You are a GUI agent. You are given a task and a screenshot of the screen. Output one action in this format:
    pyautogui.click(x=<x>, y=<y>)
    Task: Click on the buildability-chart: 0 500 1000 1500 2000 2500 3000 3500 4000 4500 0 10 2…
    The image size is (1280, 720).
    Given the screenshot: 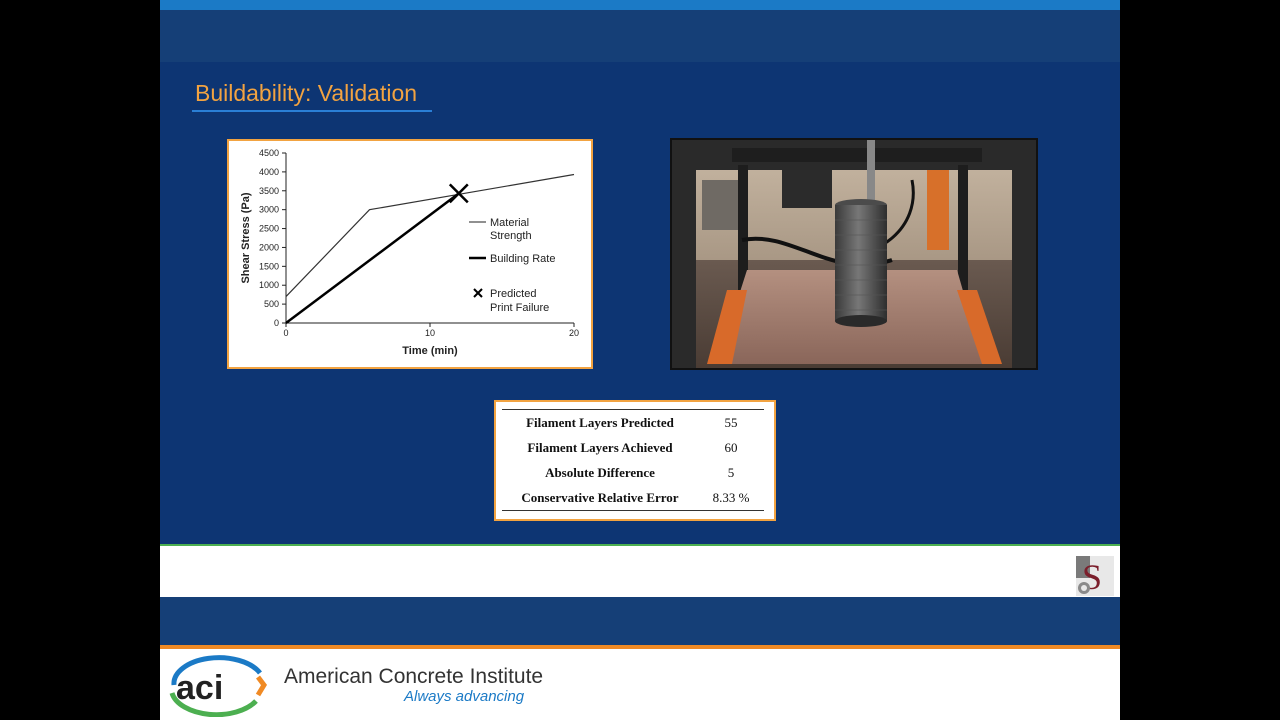 What is the action you would take?
    pyautogui.click(x=410, y=254)
    